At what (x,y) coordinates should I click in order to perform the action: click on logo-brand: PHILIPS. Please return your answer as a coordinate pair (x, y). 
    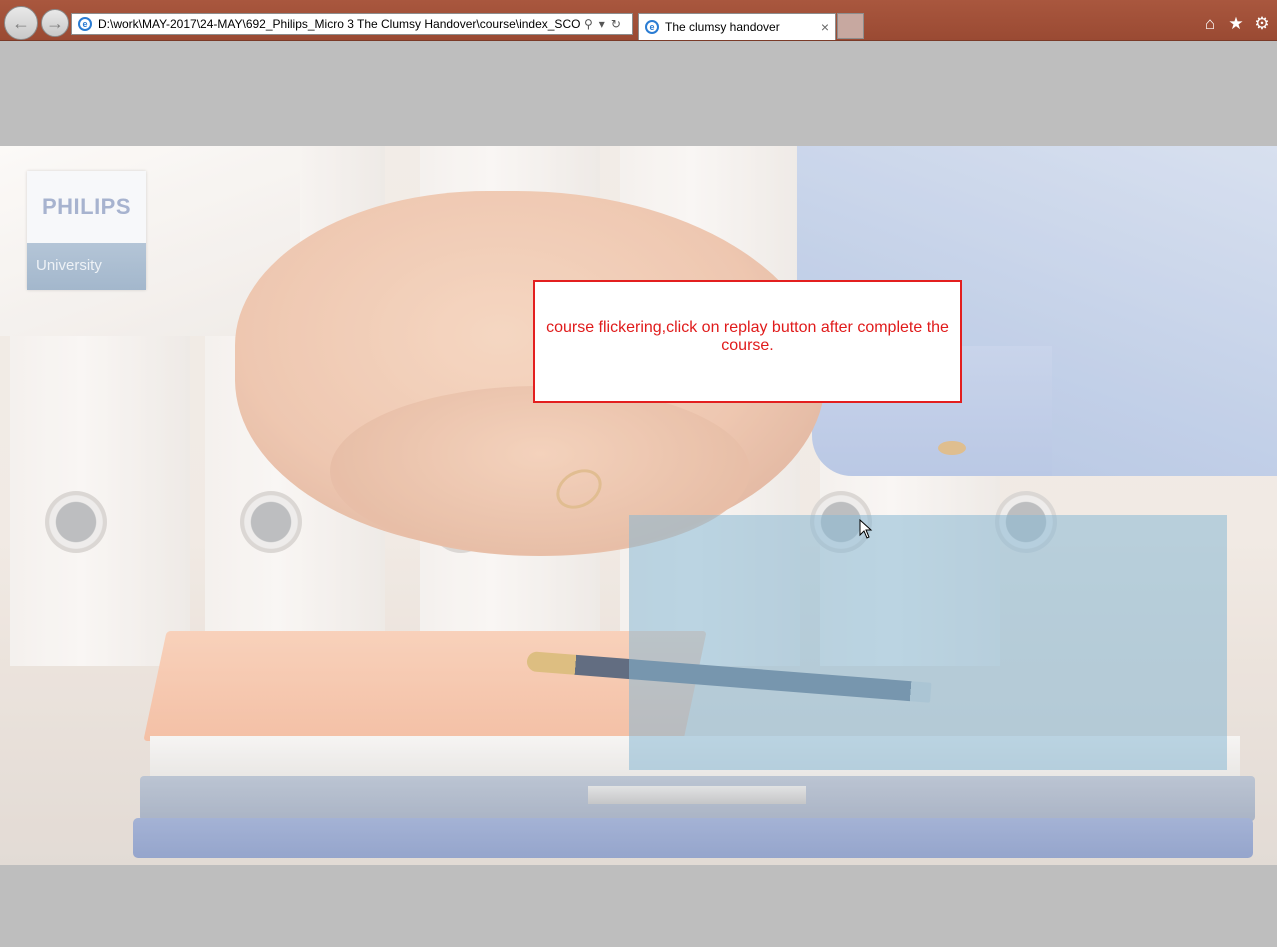
    Looking at the image, I should click on (86, 206).